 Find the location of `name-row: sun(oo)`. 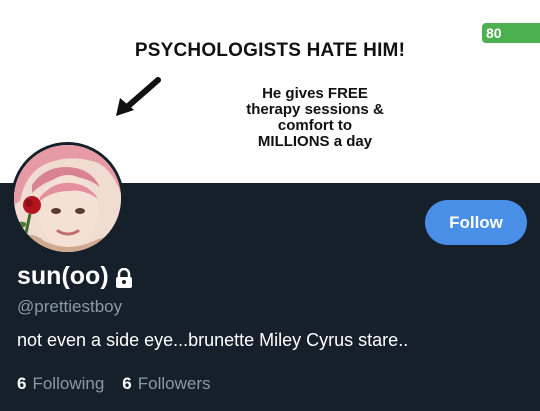

name-row: sun(oo) is located at coordinates (75, 276).